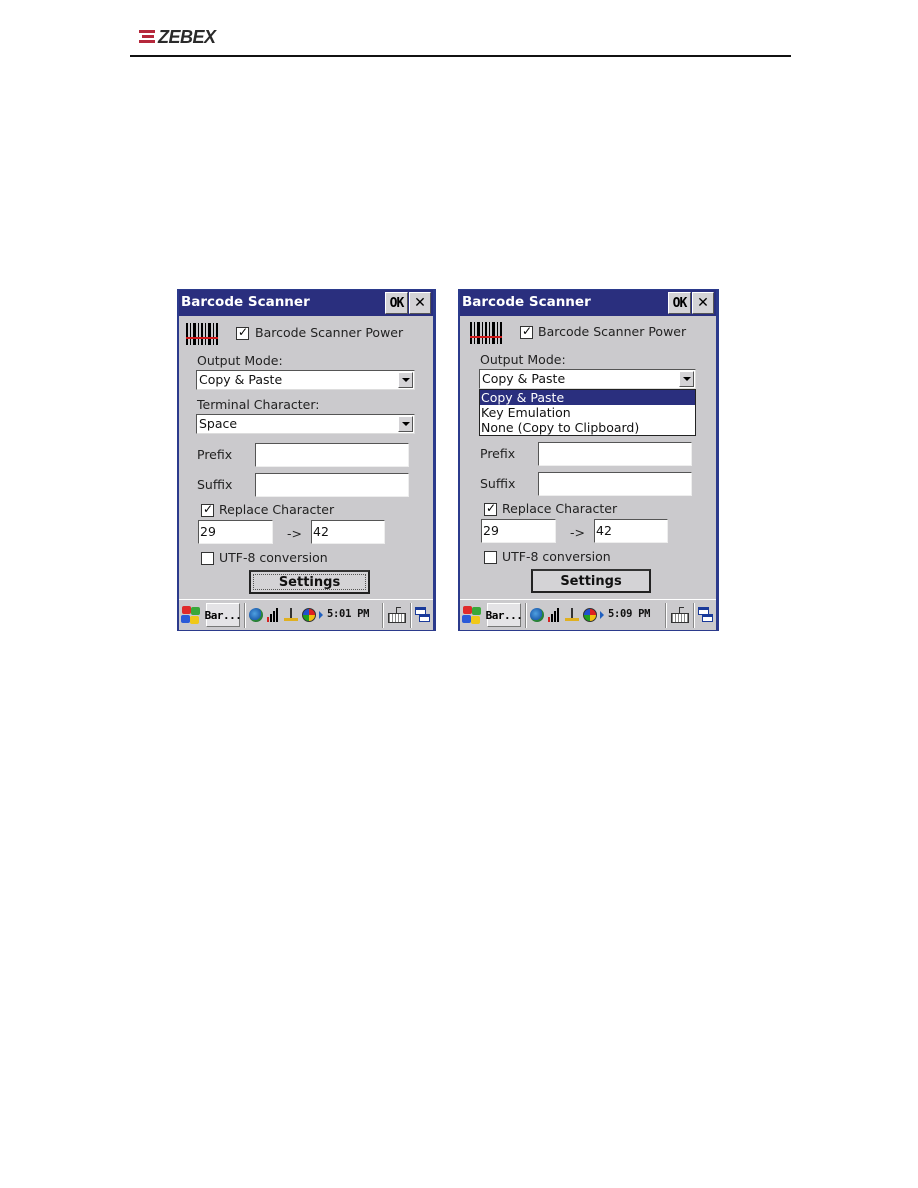 The width and height of the screenshot is (918, 1188). What do you see at coordinates (348, 614) in the screenshot?
I see `clock: 5:01 PM` at bounding box center [348, 614].